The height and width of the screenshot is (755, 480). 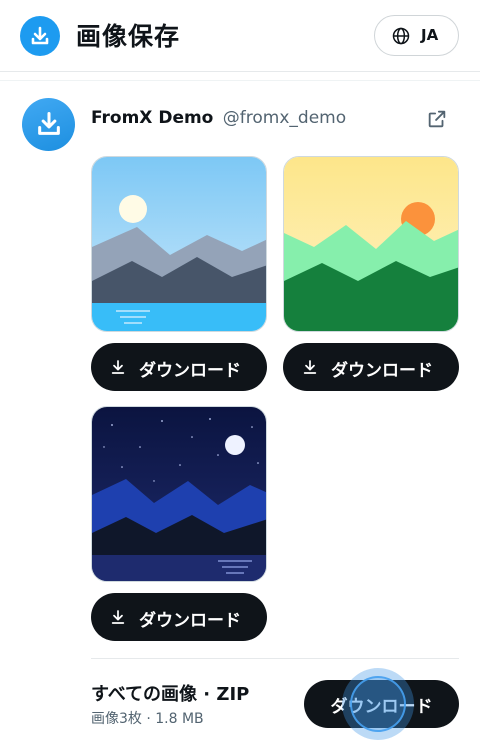 I want to click on display-name: FromX Demo, so click(x=152, y=118).